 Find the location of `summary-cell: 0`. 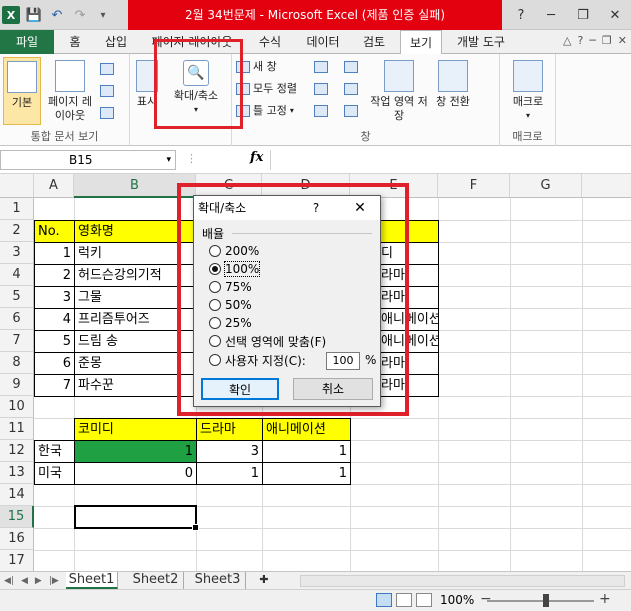

summary-cell: 0 is located at coordinates (135, 473).